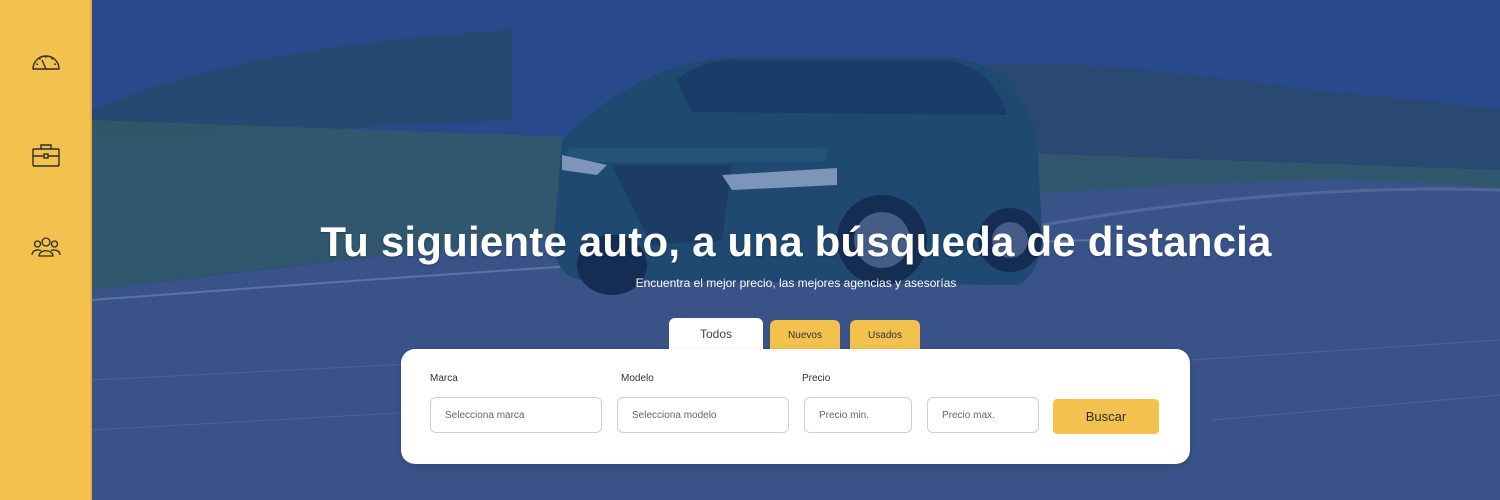 This screenshot has width=1500, height=500. I want to click on buscar-button: Buscar, so click(1106, 416).